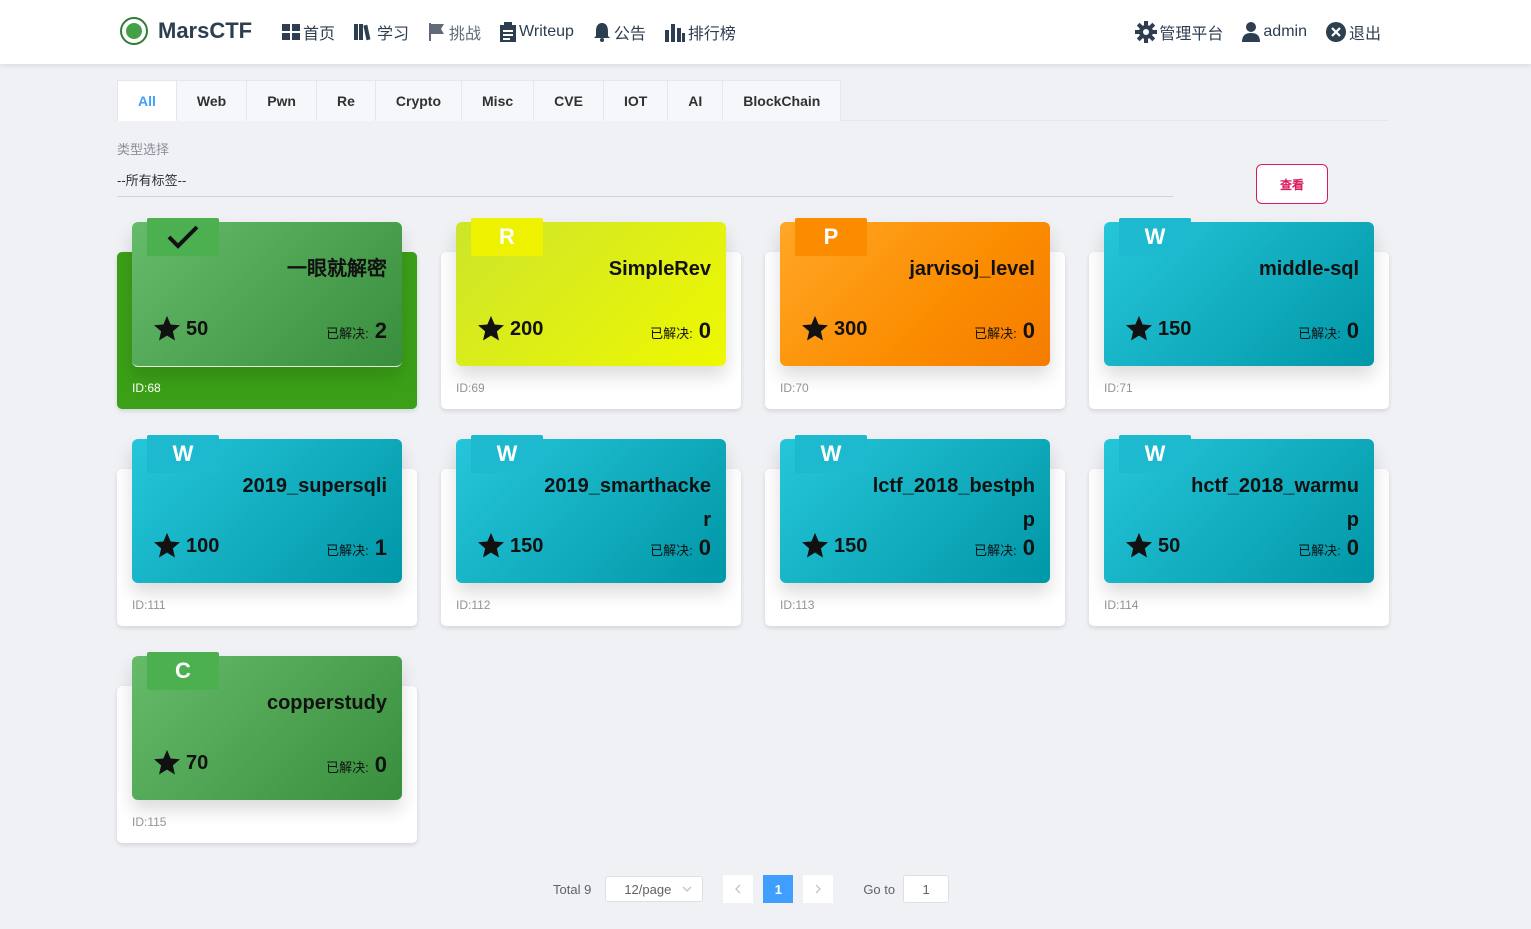 This screenshot has height=929, width=1531. Describe the element at coordinates (267, 726) in the screenshot. I see `card-face: Ccopperstudy 70 已解决: 0` at that location.